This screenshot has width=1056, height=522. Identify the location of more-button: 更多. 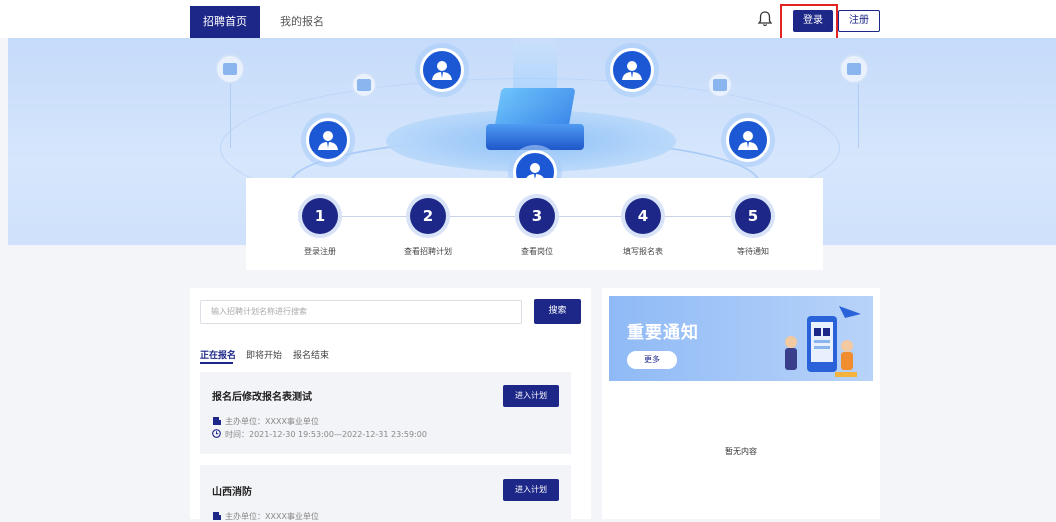
(652, 360).